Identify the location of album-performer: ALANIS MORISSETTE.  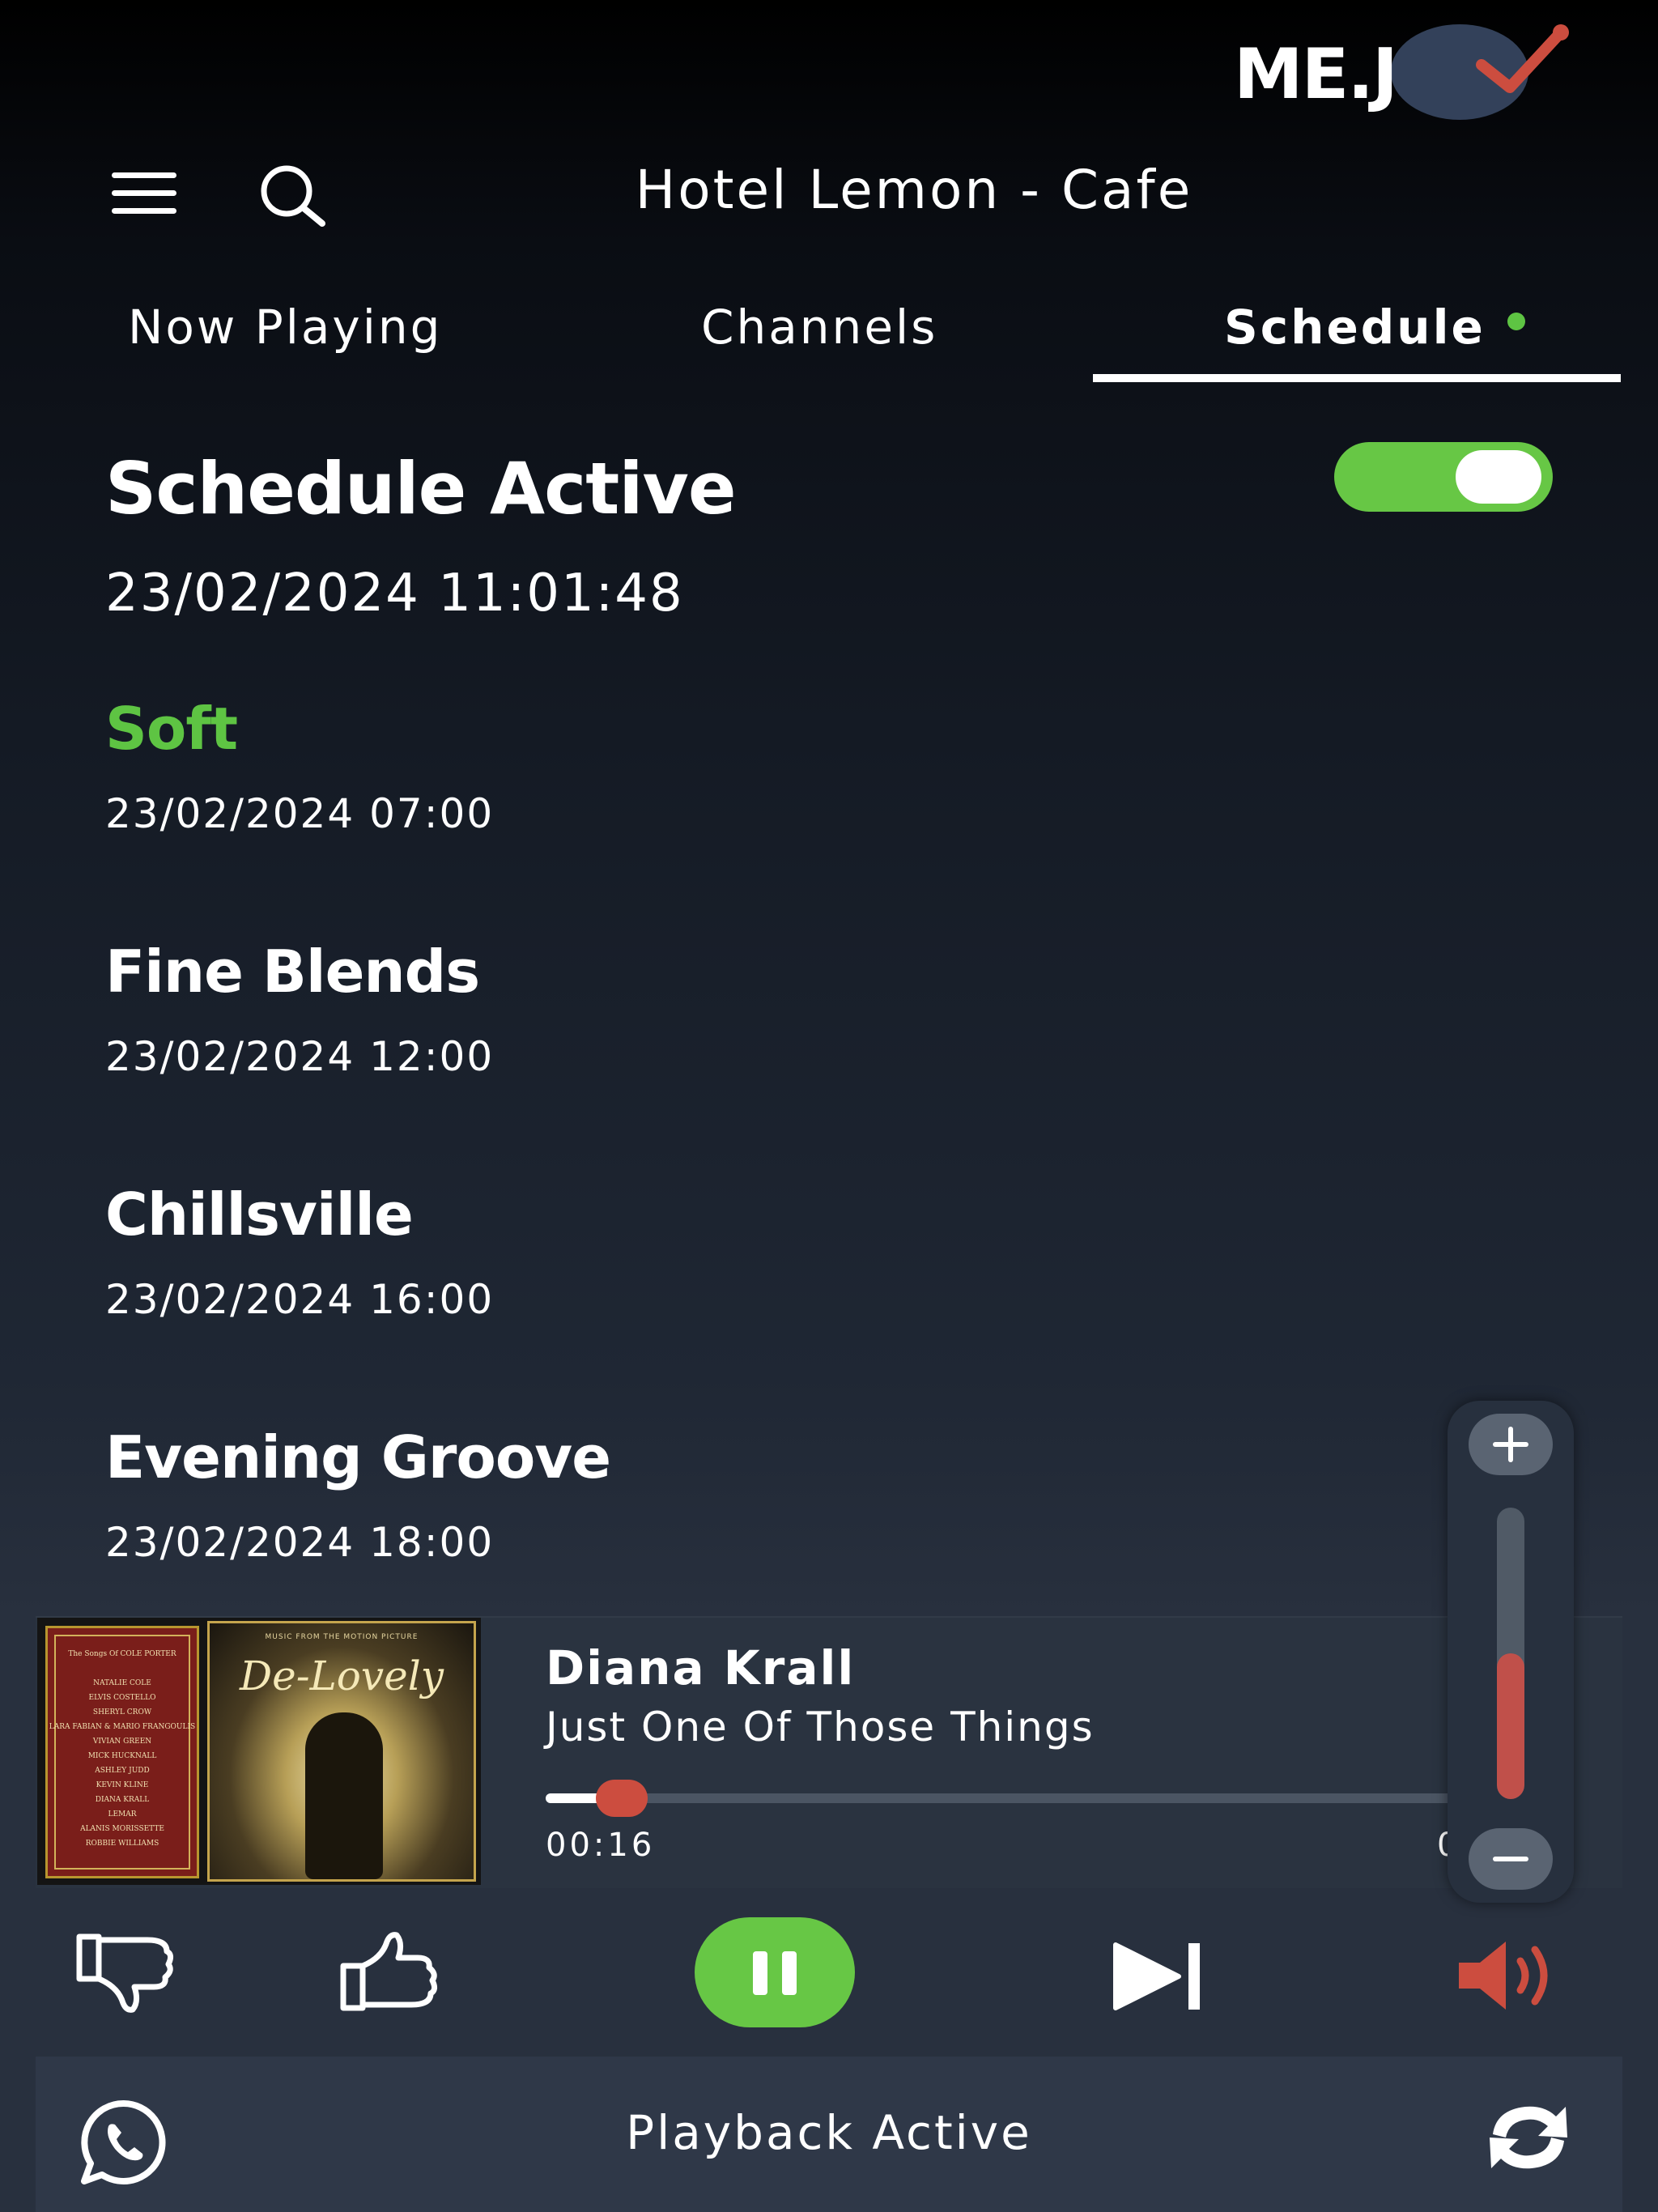
(121, 1829).